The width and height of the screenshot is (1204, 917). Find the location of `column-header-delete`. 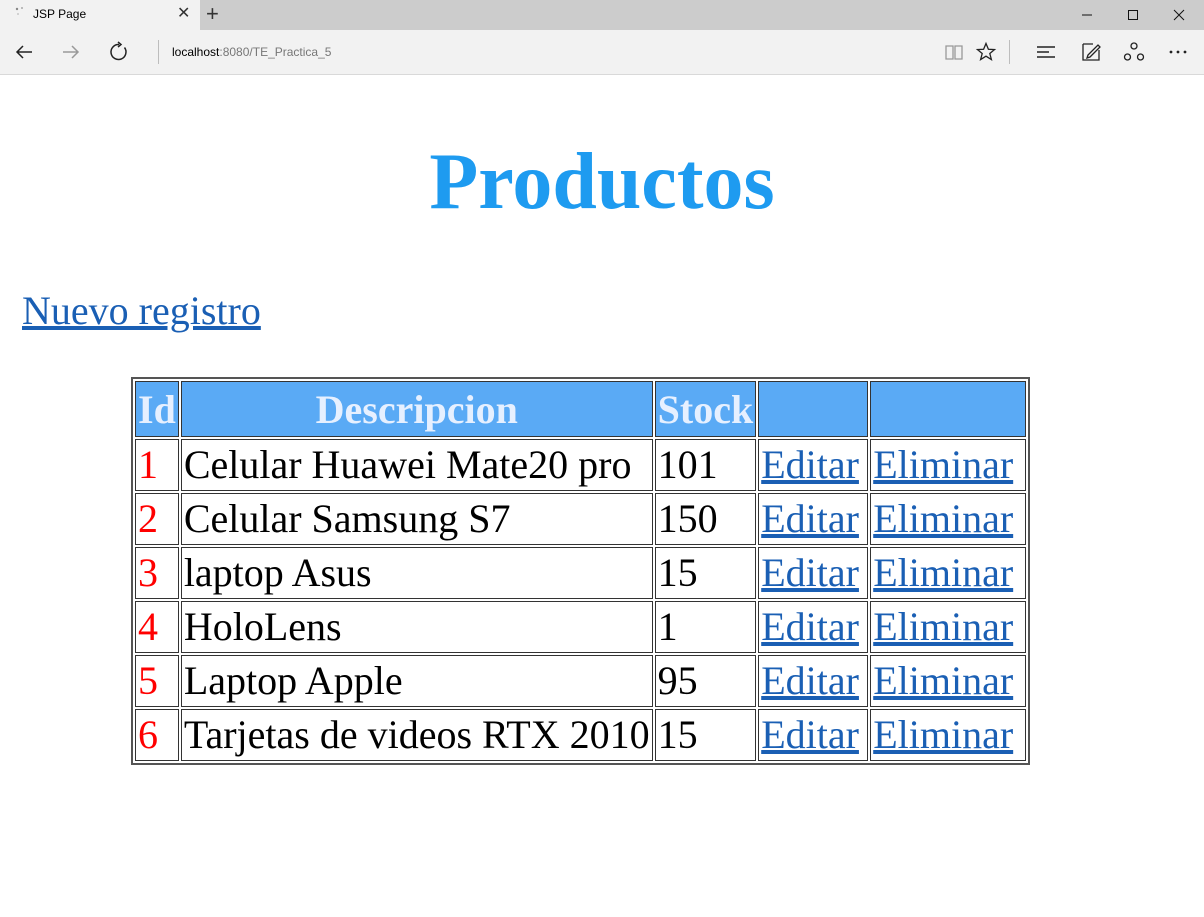

column-header-delete is located at coordinates (948, 409).